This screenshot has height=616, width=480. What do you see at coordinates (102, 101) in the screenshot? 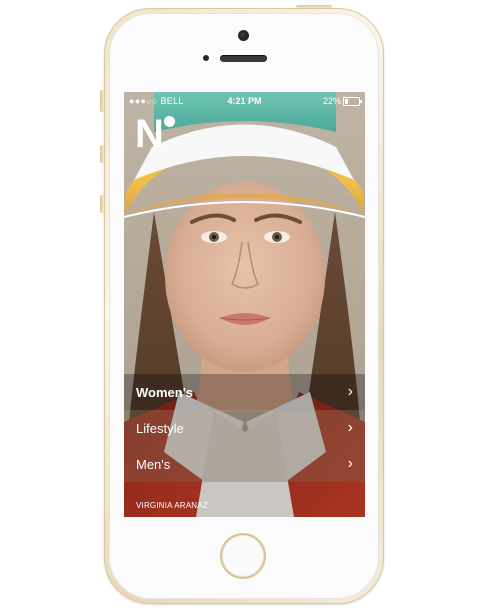
I see `silent-switch` at bounding box center [102, 101].